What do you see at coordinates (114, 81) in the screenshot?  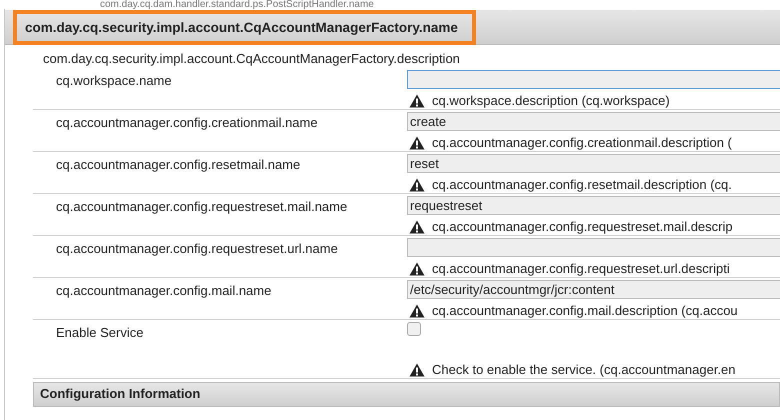 I see `field-label: cq.workspace.name` at bounding box center [114, 81].